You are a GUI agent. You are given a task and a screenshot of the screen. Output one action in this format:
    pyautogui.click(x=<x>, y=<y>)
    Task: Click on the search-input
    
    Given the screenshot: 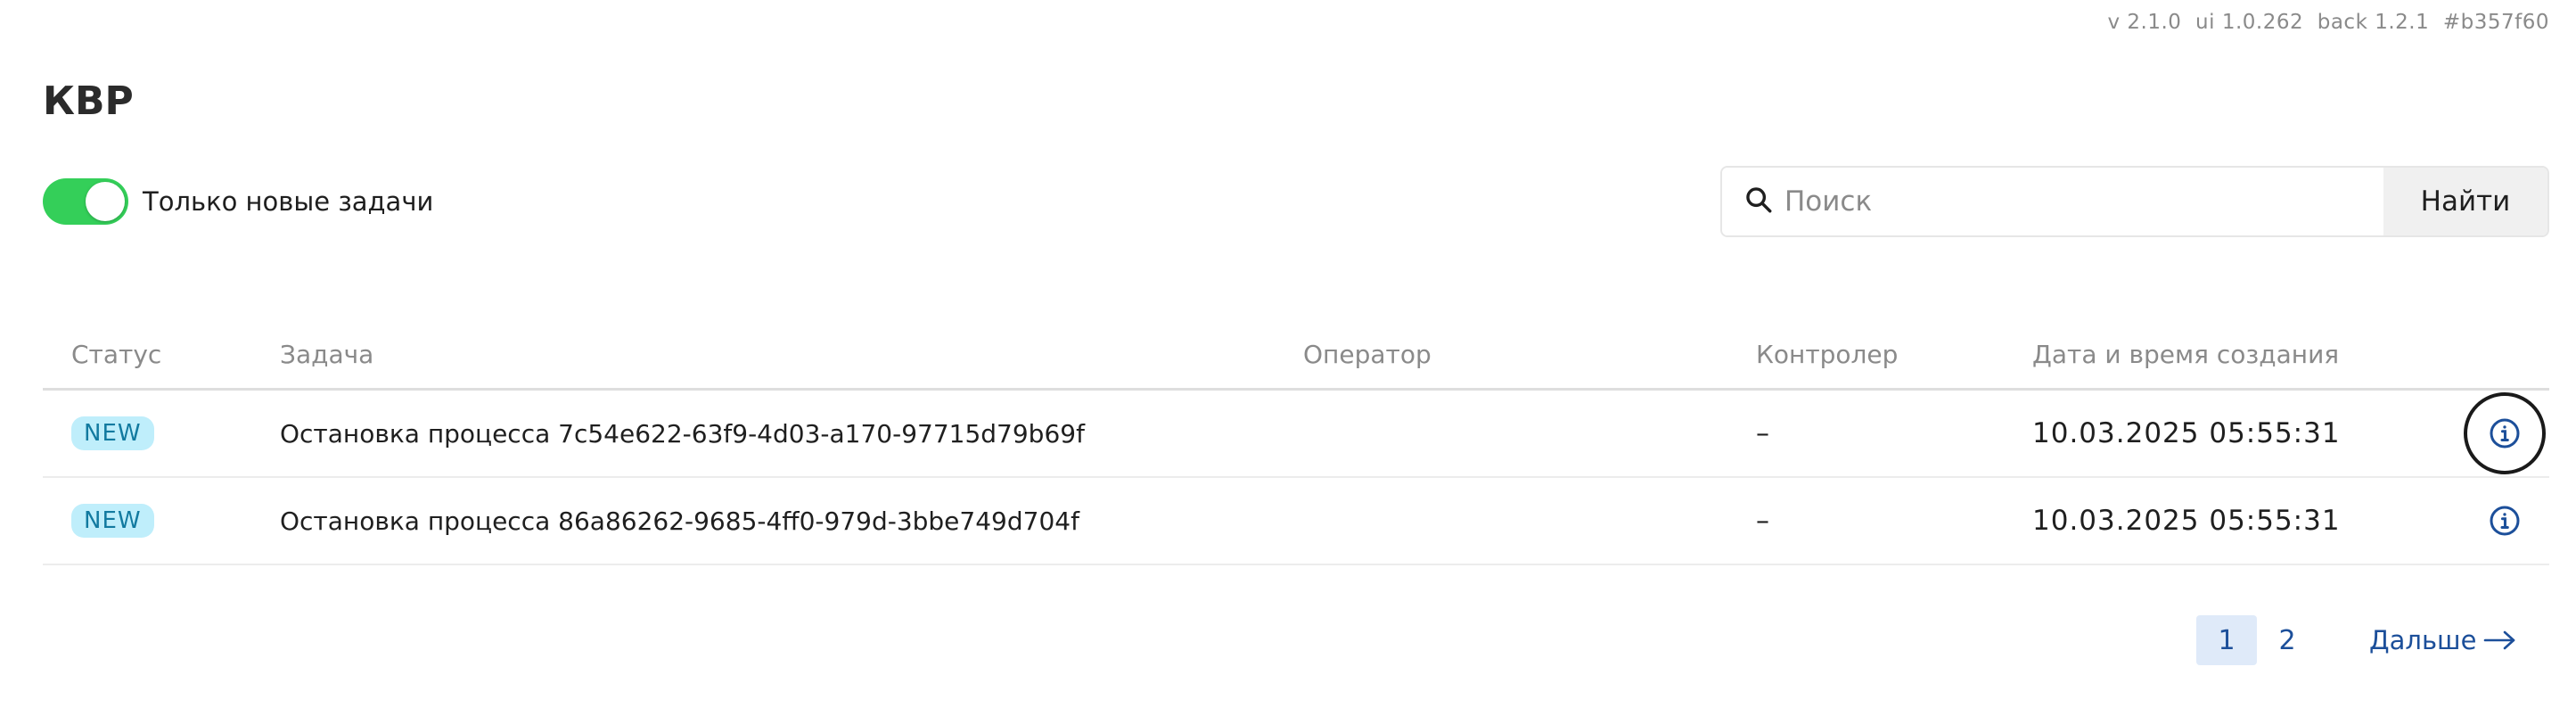 What is the action you would take?
    pyautogui.click(x=2078, y=202)
    